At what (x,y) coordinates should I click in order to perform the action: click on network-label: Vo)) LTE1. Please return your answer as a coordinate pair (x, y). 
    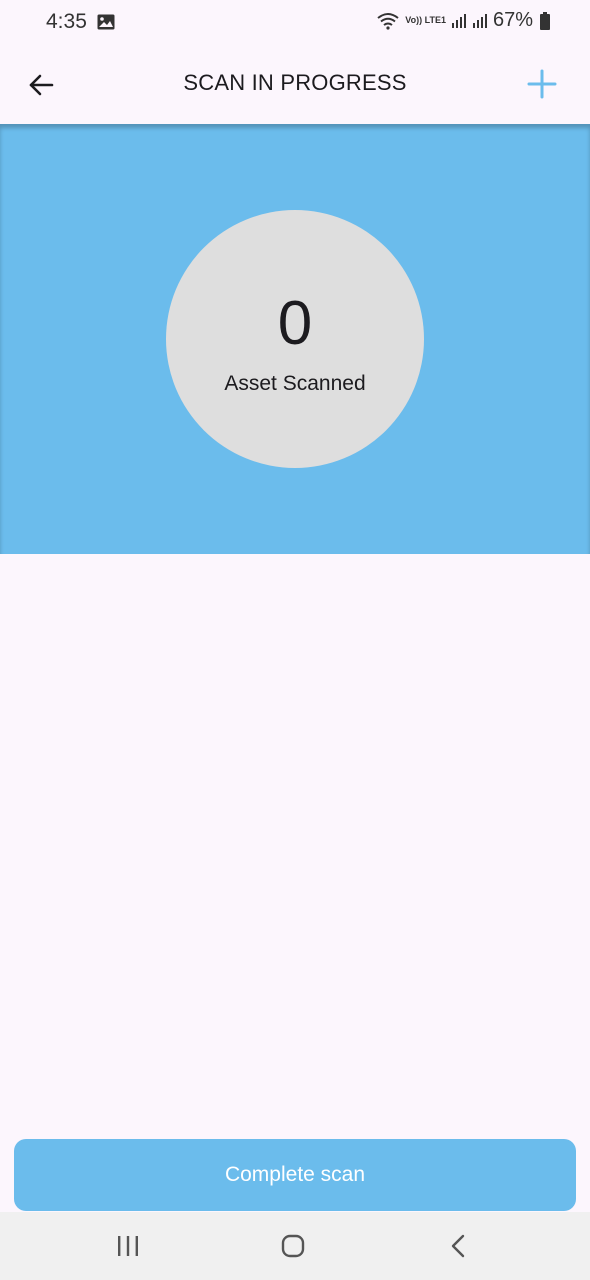
    Looking at the image, I should click on (425, 20).